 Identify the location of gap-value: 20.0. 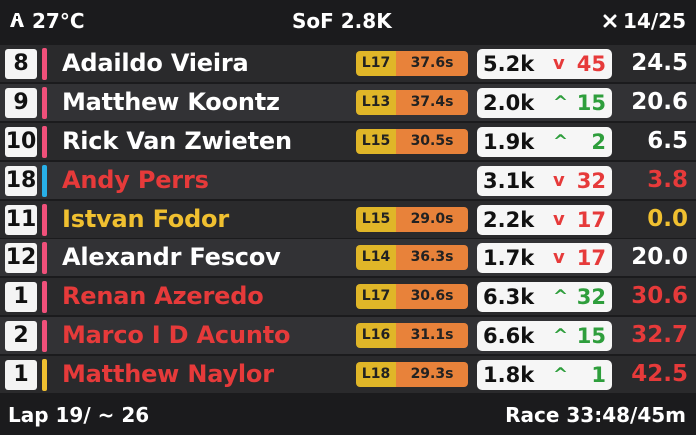
(659, 257).